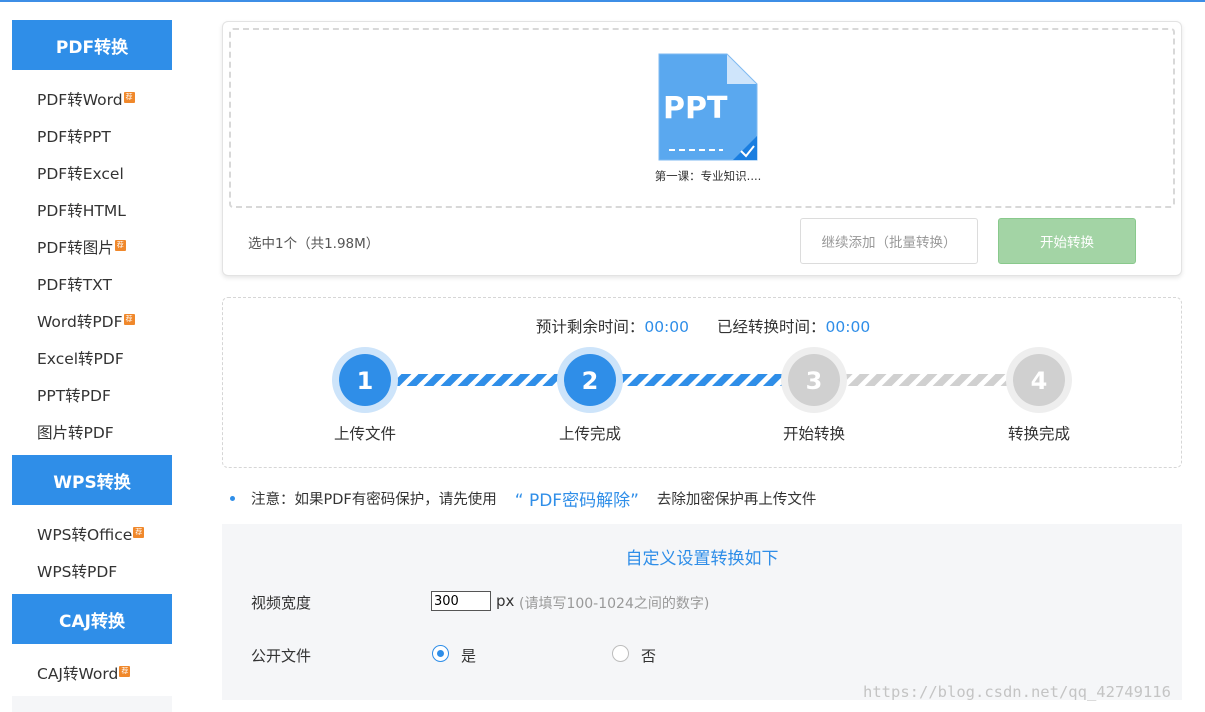  Describe the element at coordinates (468, 655) in the screenshot. I see `public-yes-label: 是` at that location.